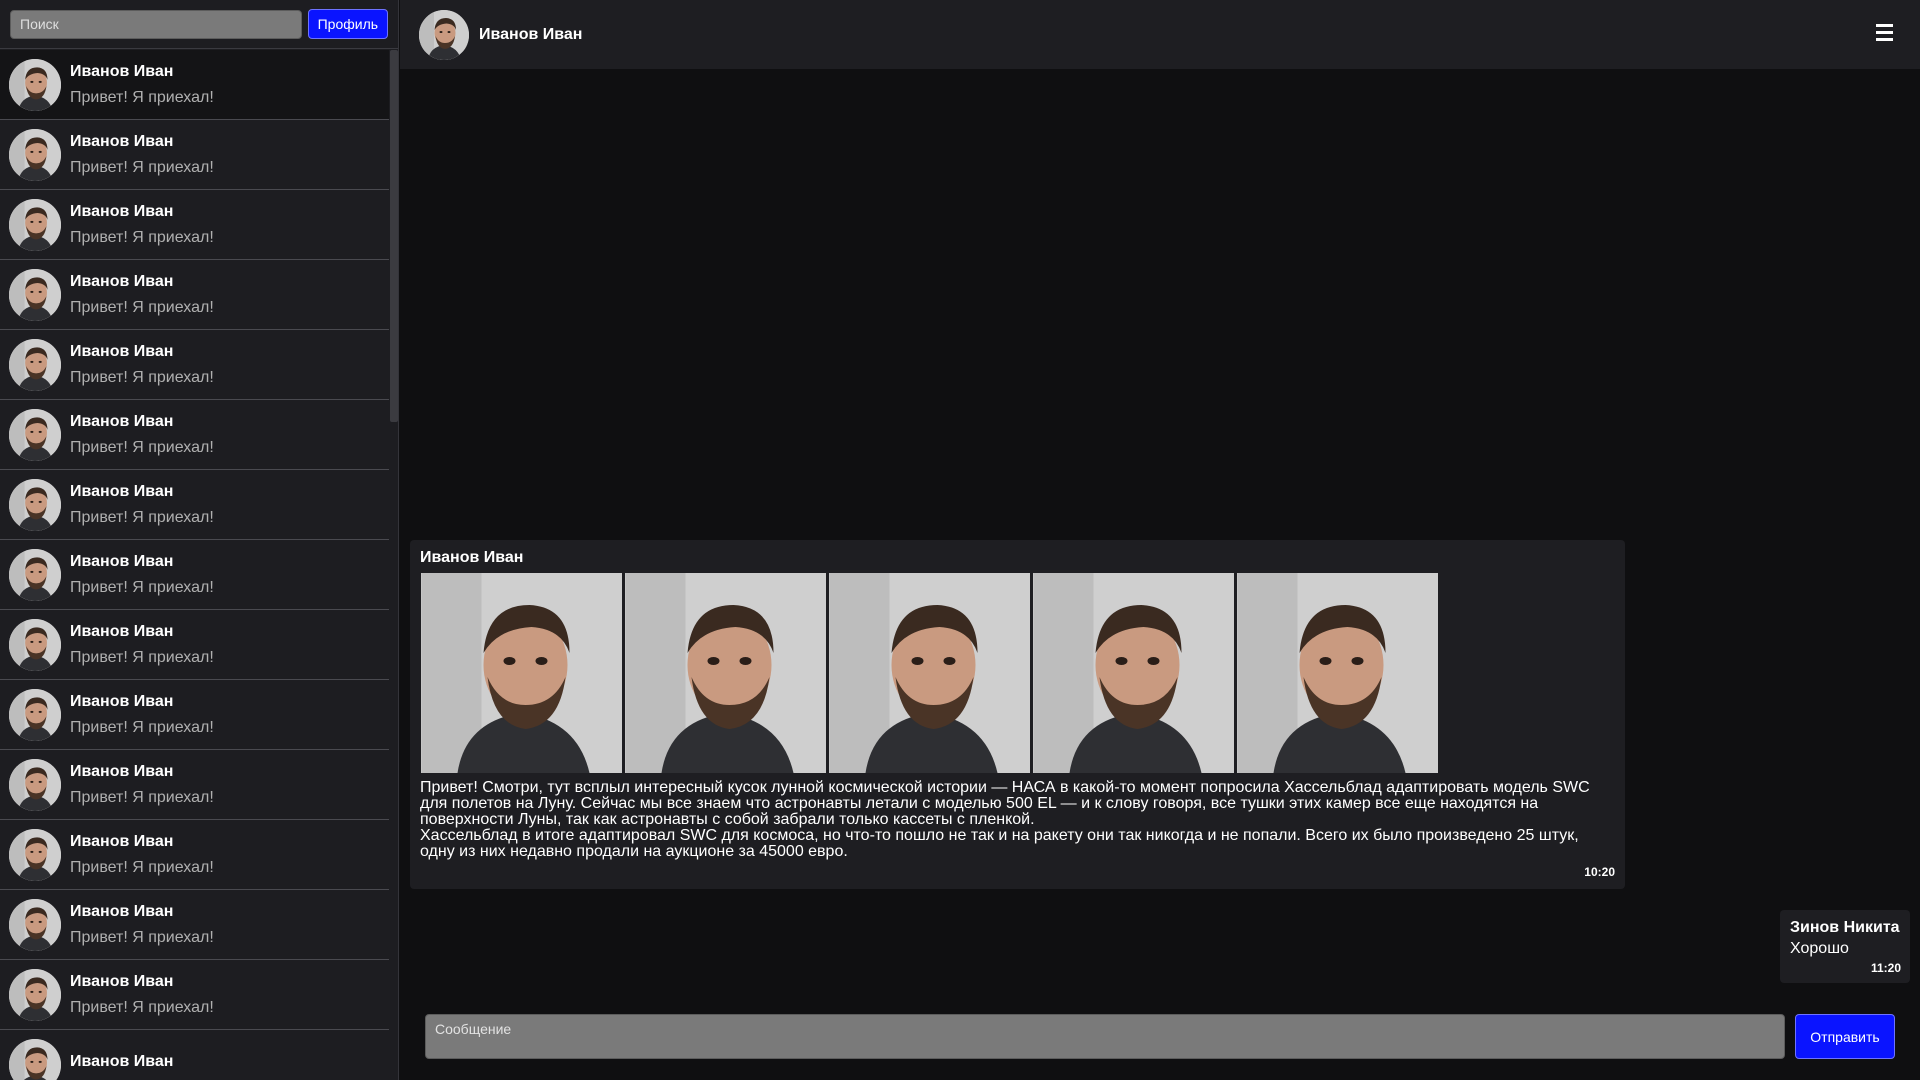 The height and width of the screenshot is (1080, 1920). I want to click on message-text: Хорошо, so click(1819, 948).